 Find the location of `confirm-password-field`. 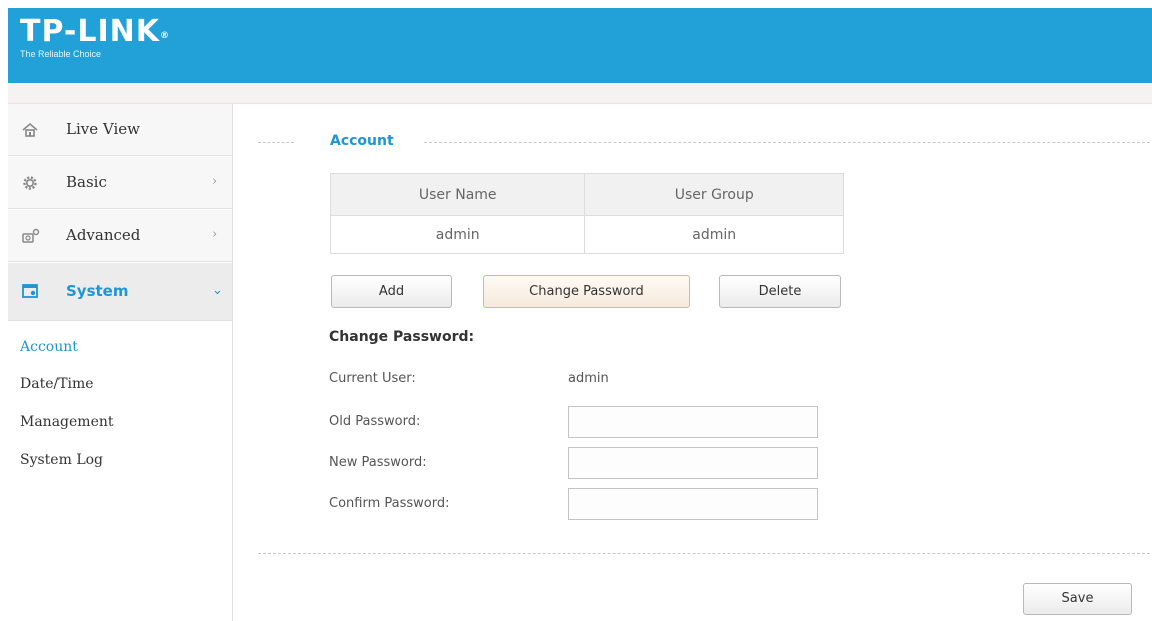

confirm-password-field is located at coordinates (693, 504).